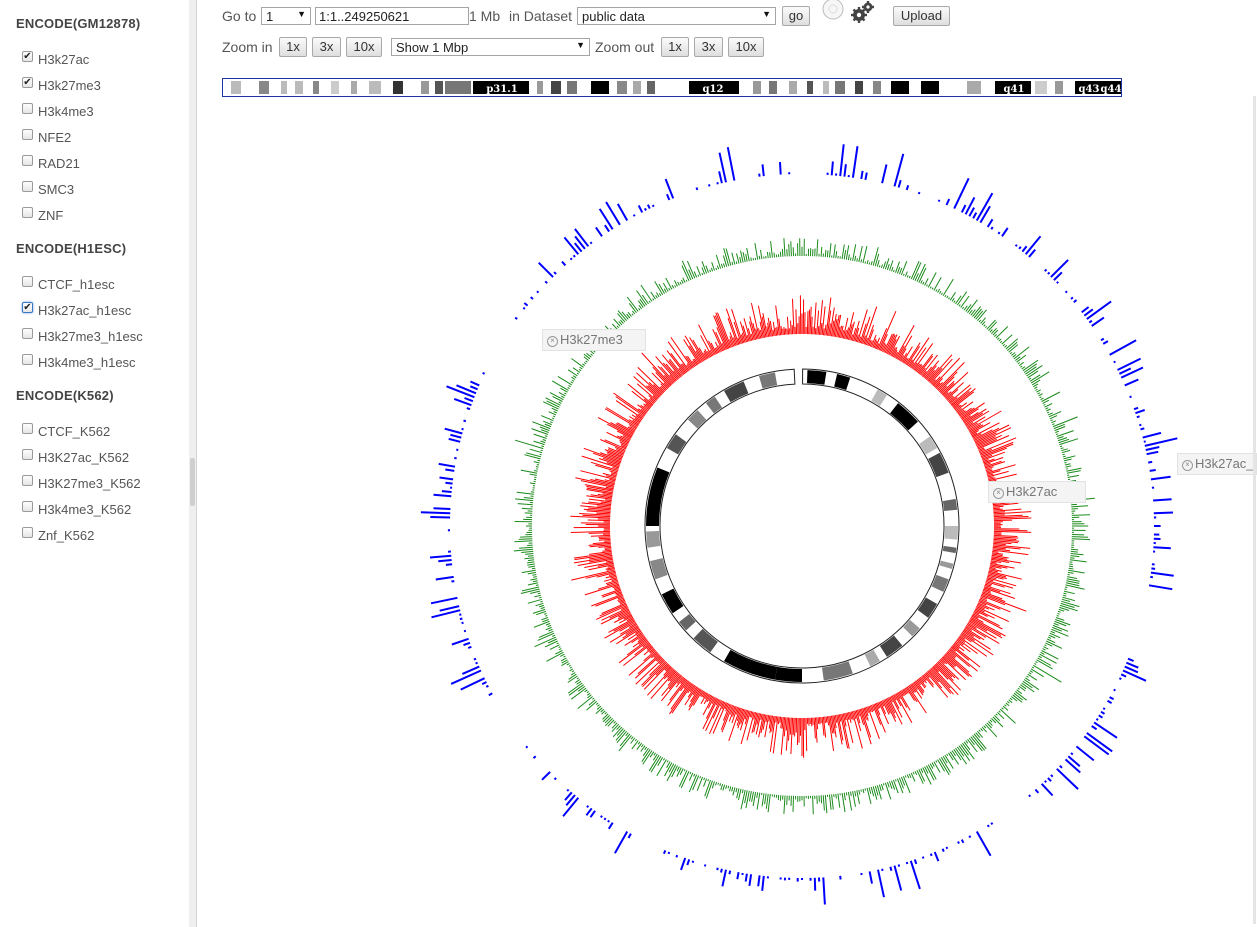  I want to click on zoom-out-1x-button: 1x, so click(675, 47).